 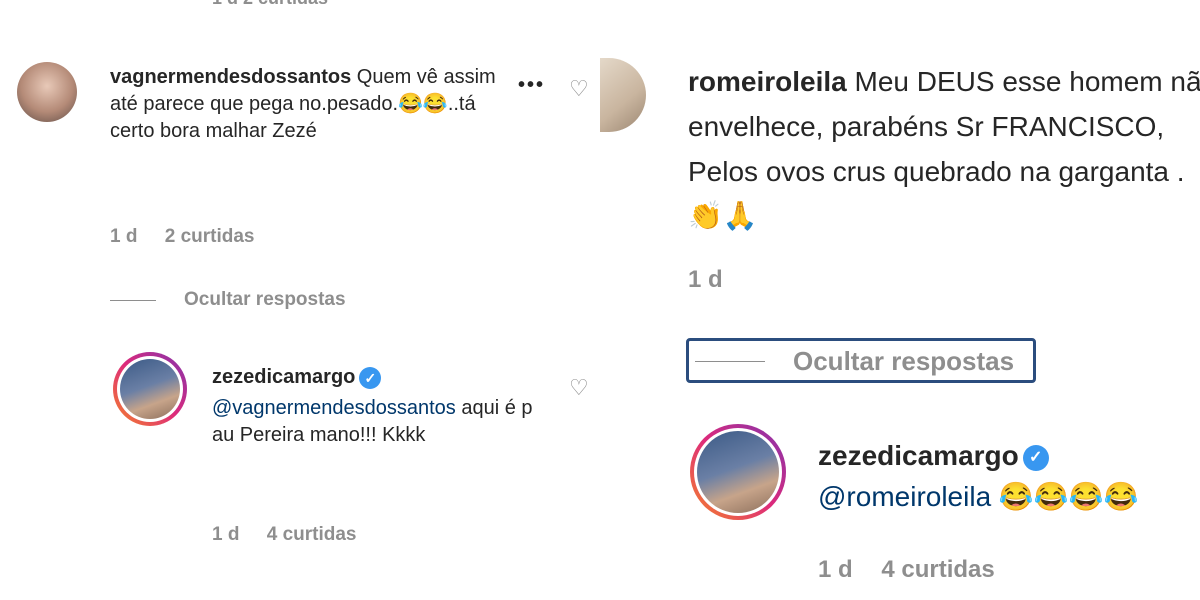 What do you see at coordinates (230, 77) in the screenshot?
I see `comment-username: vagnermendesdossantos` at bounding box center [230, 77].